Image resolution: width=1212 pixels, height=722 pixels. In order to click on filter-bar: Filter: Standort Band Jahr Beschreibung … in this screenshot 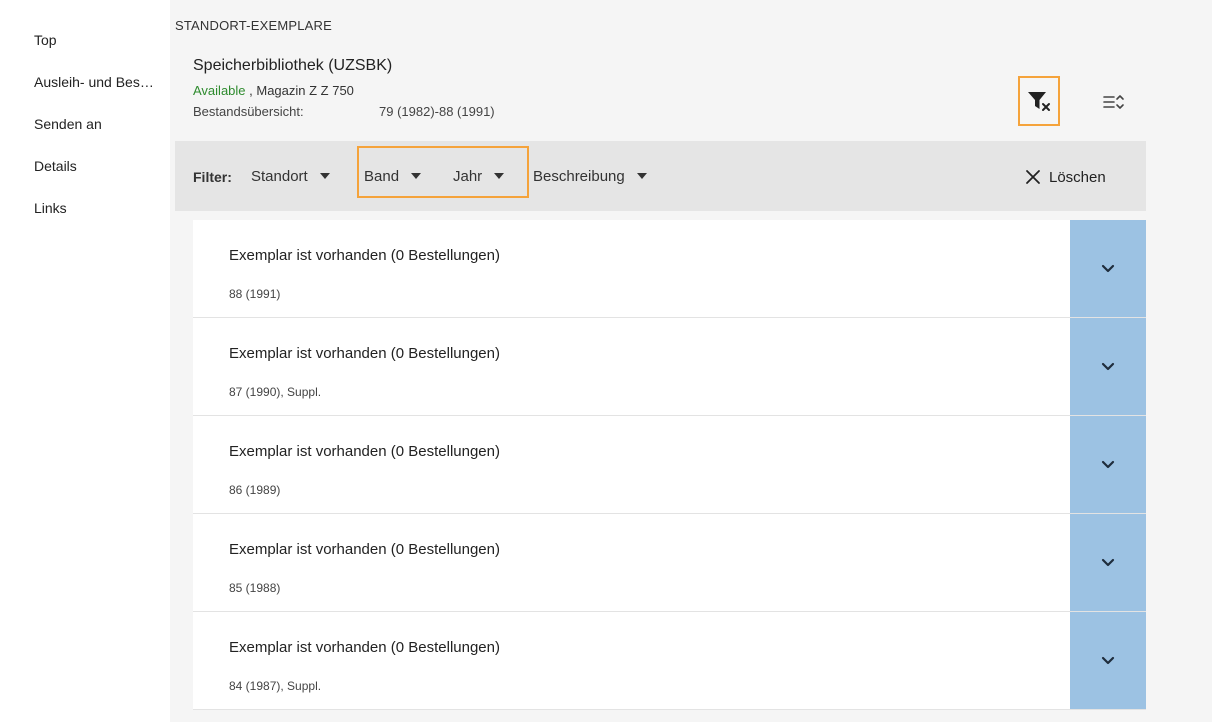, I will do `click(660, 176)`.